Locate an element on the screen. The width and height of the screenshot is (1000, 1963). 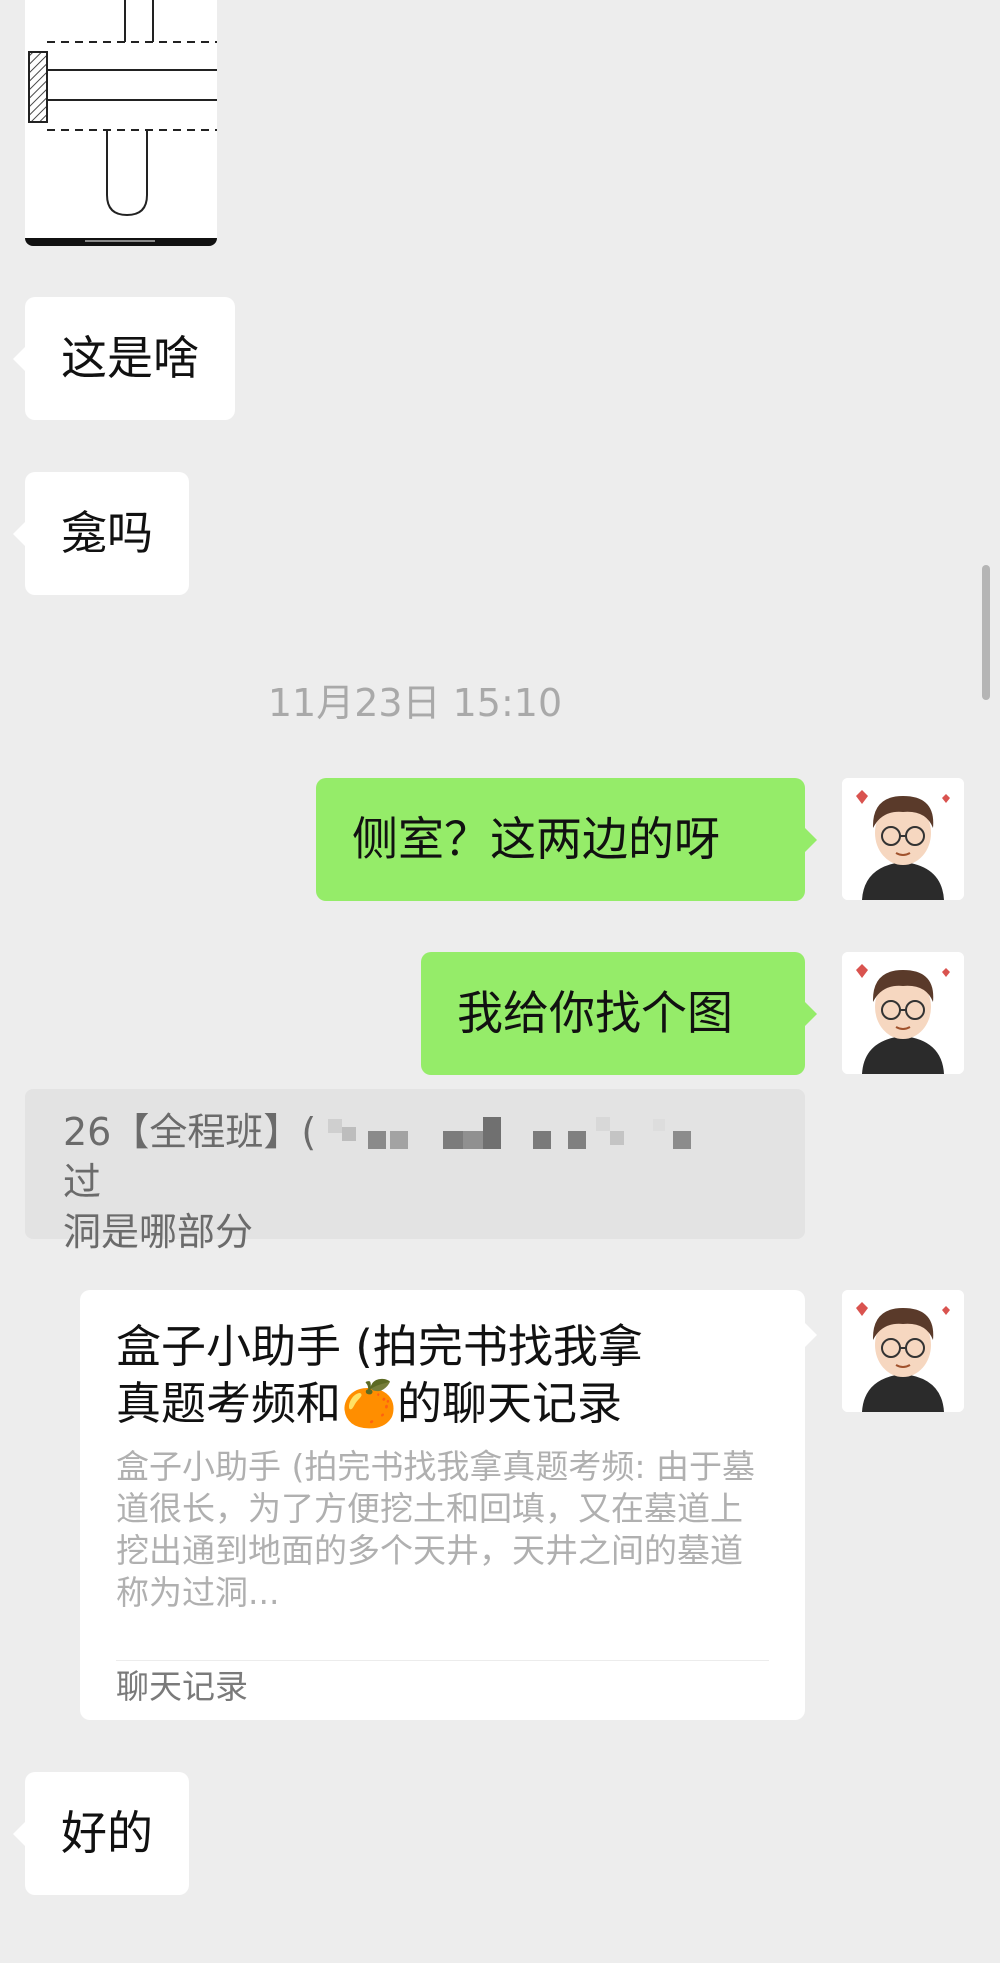
message-incoming: 好的 is located at coordinates (101, 1833).